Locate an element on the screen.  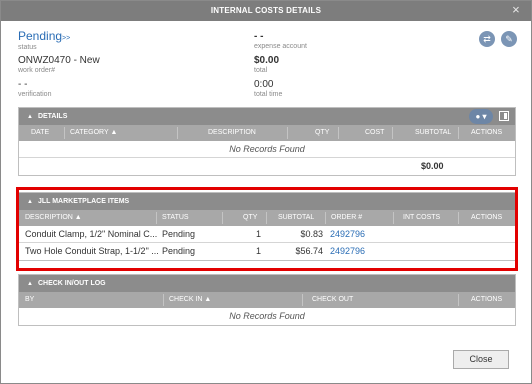
verification-block: - - verification is located at coordinates (34, 88).